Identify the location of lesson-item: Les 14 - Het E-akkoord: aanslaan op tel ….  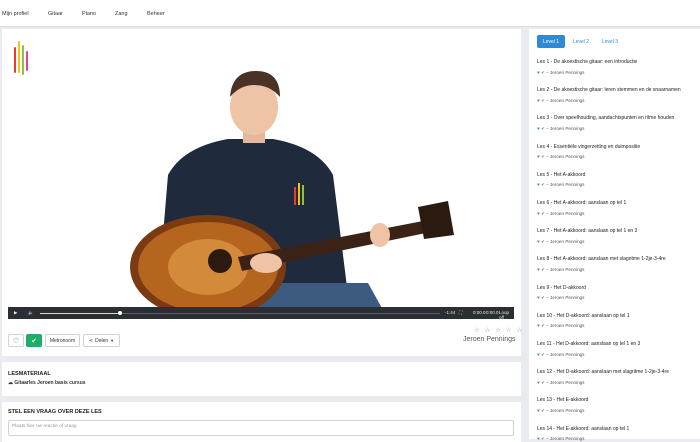
(616, 434).